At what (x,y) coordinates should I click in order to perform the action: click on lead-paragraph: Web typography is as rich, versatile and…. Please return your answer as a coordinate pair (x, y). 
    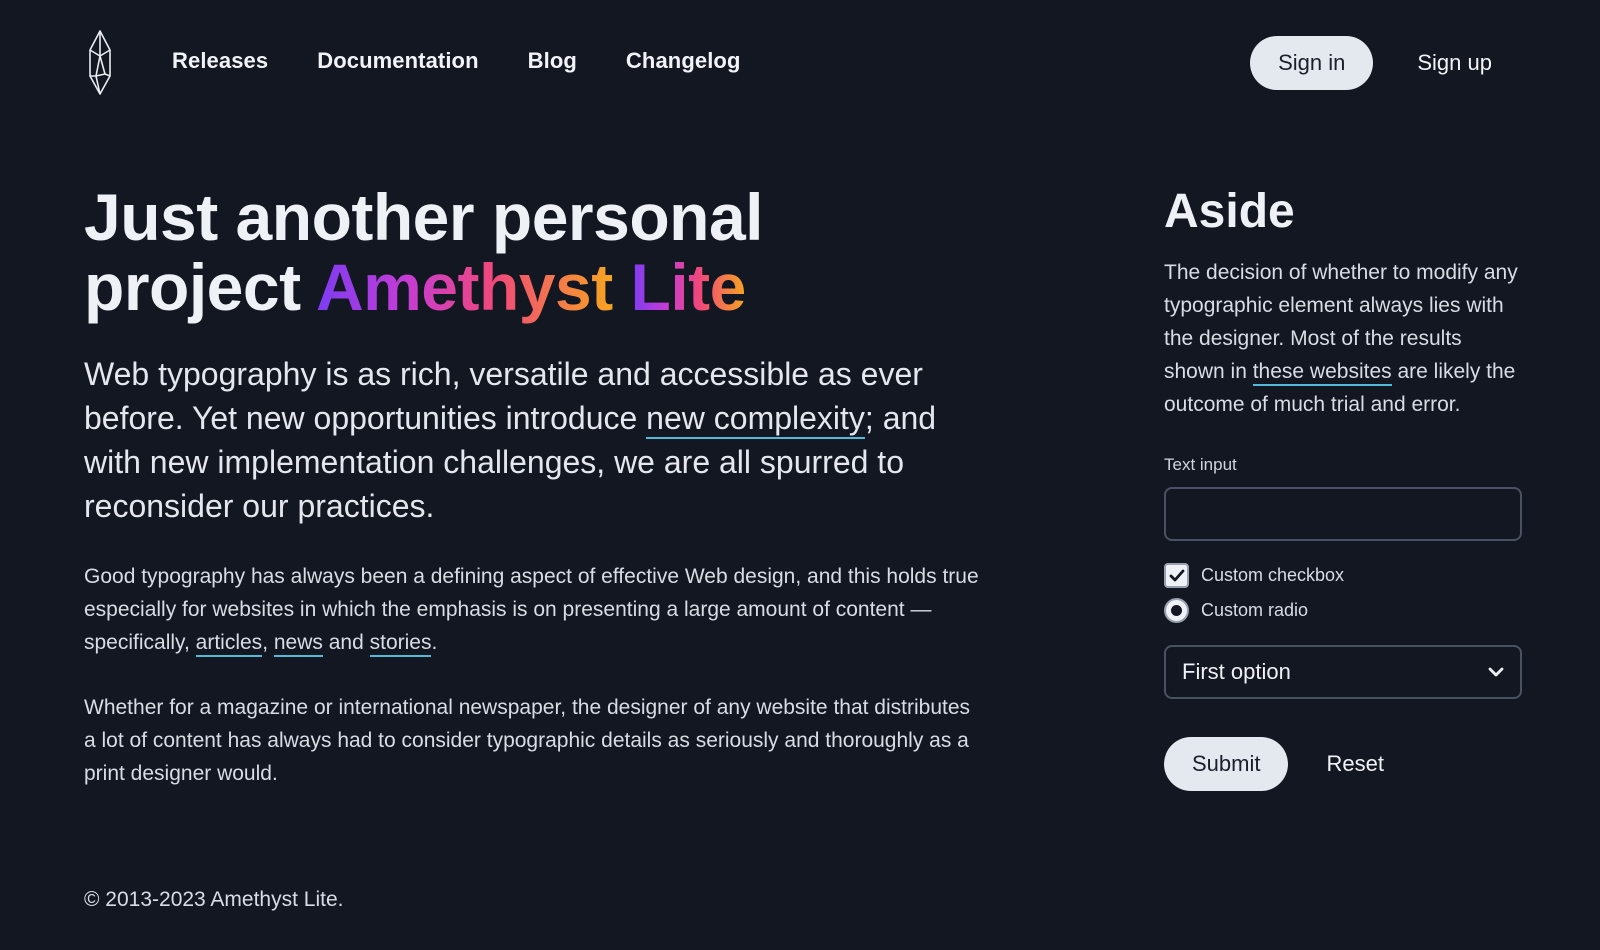
    Looking at the image, I should click on (529, 440).